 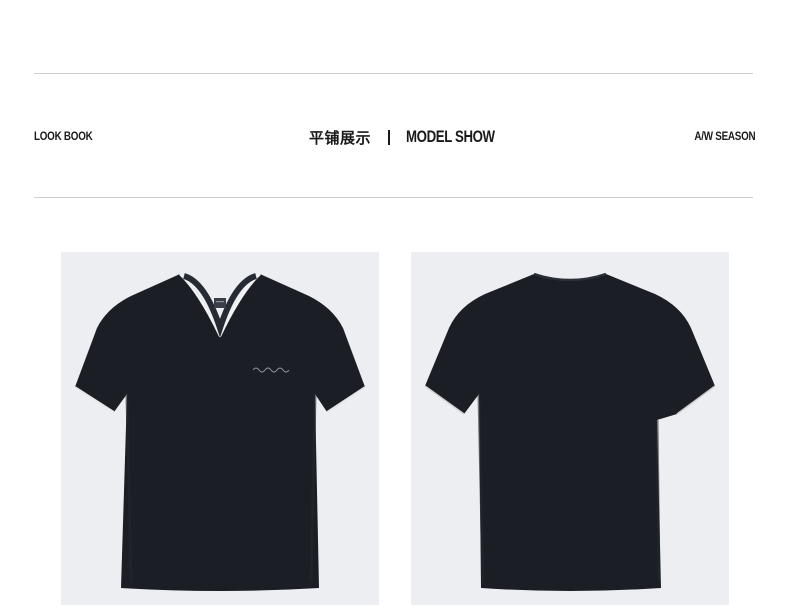 I want to click on look-book-label: LOOK BOOK, so click(x=63, y=136).